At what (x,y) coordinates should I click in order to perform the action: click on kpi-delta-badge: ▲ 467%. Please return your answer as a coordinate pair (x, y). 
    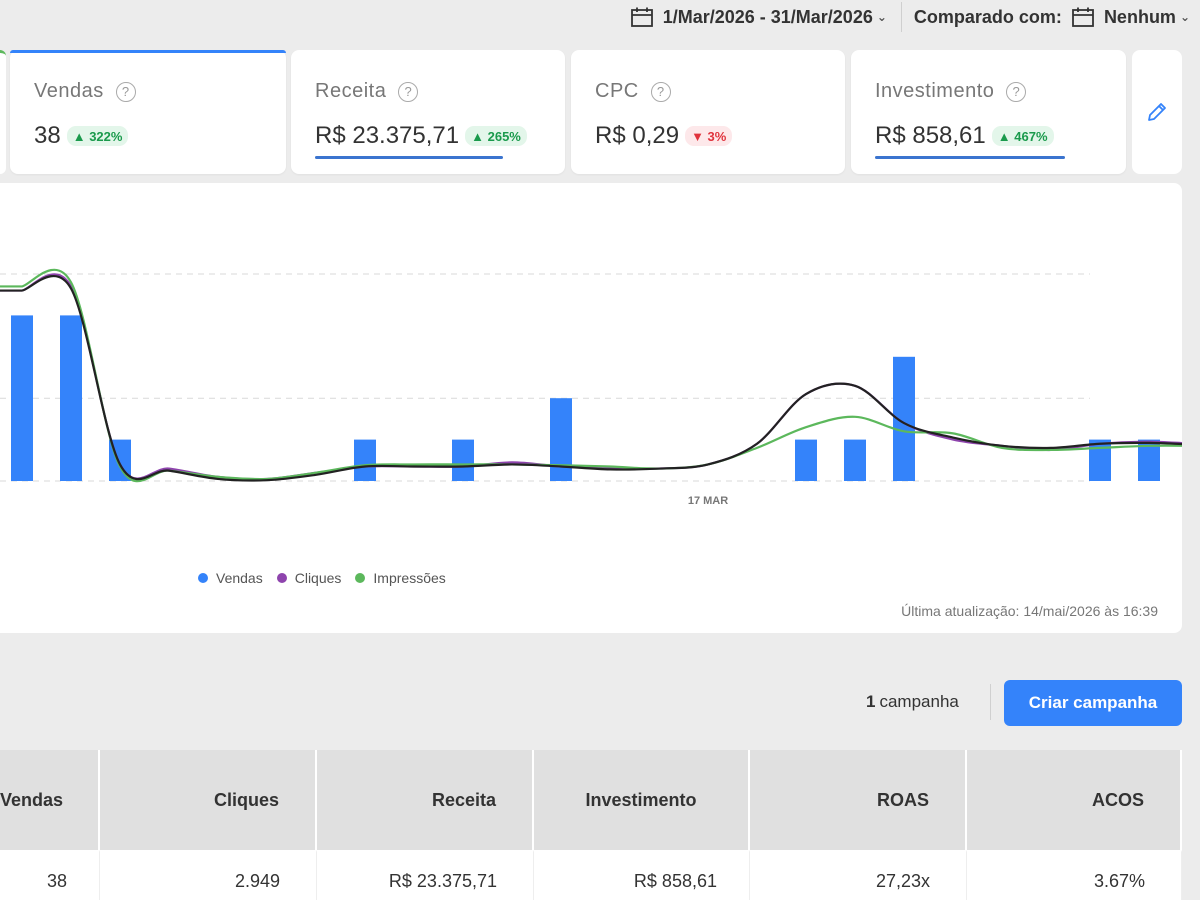
    Looking at the image, I should click on (1022, 136).